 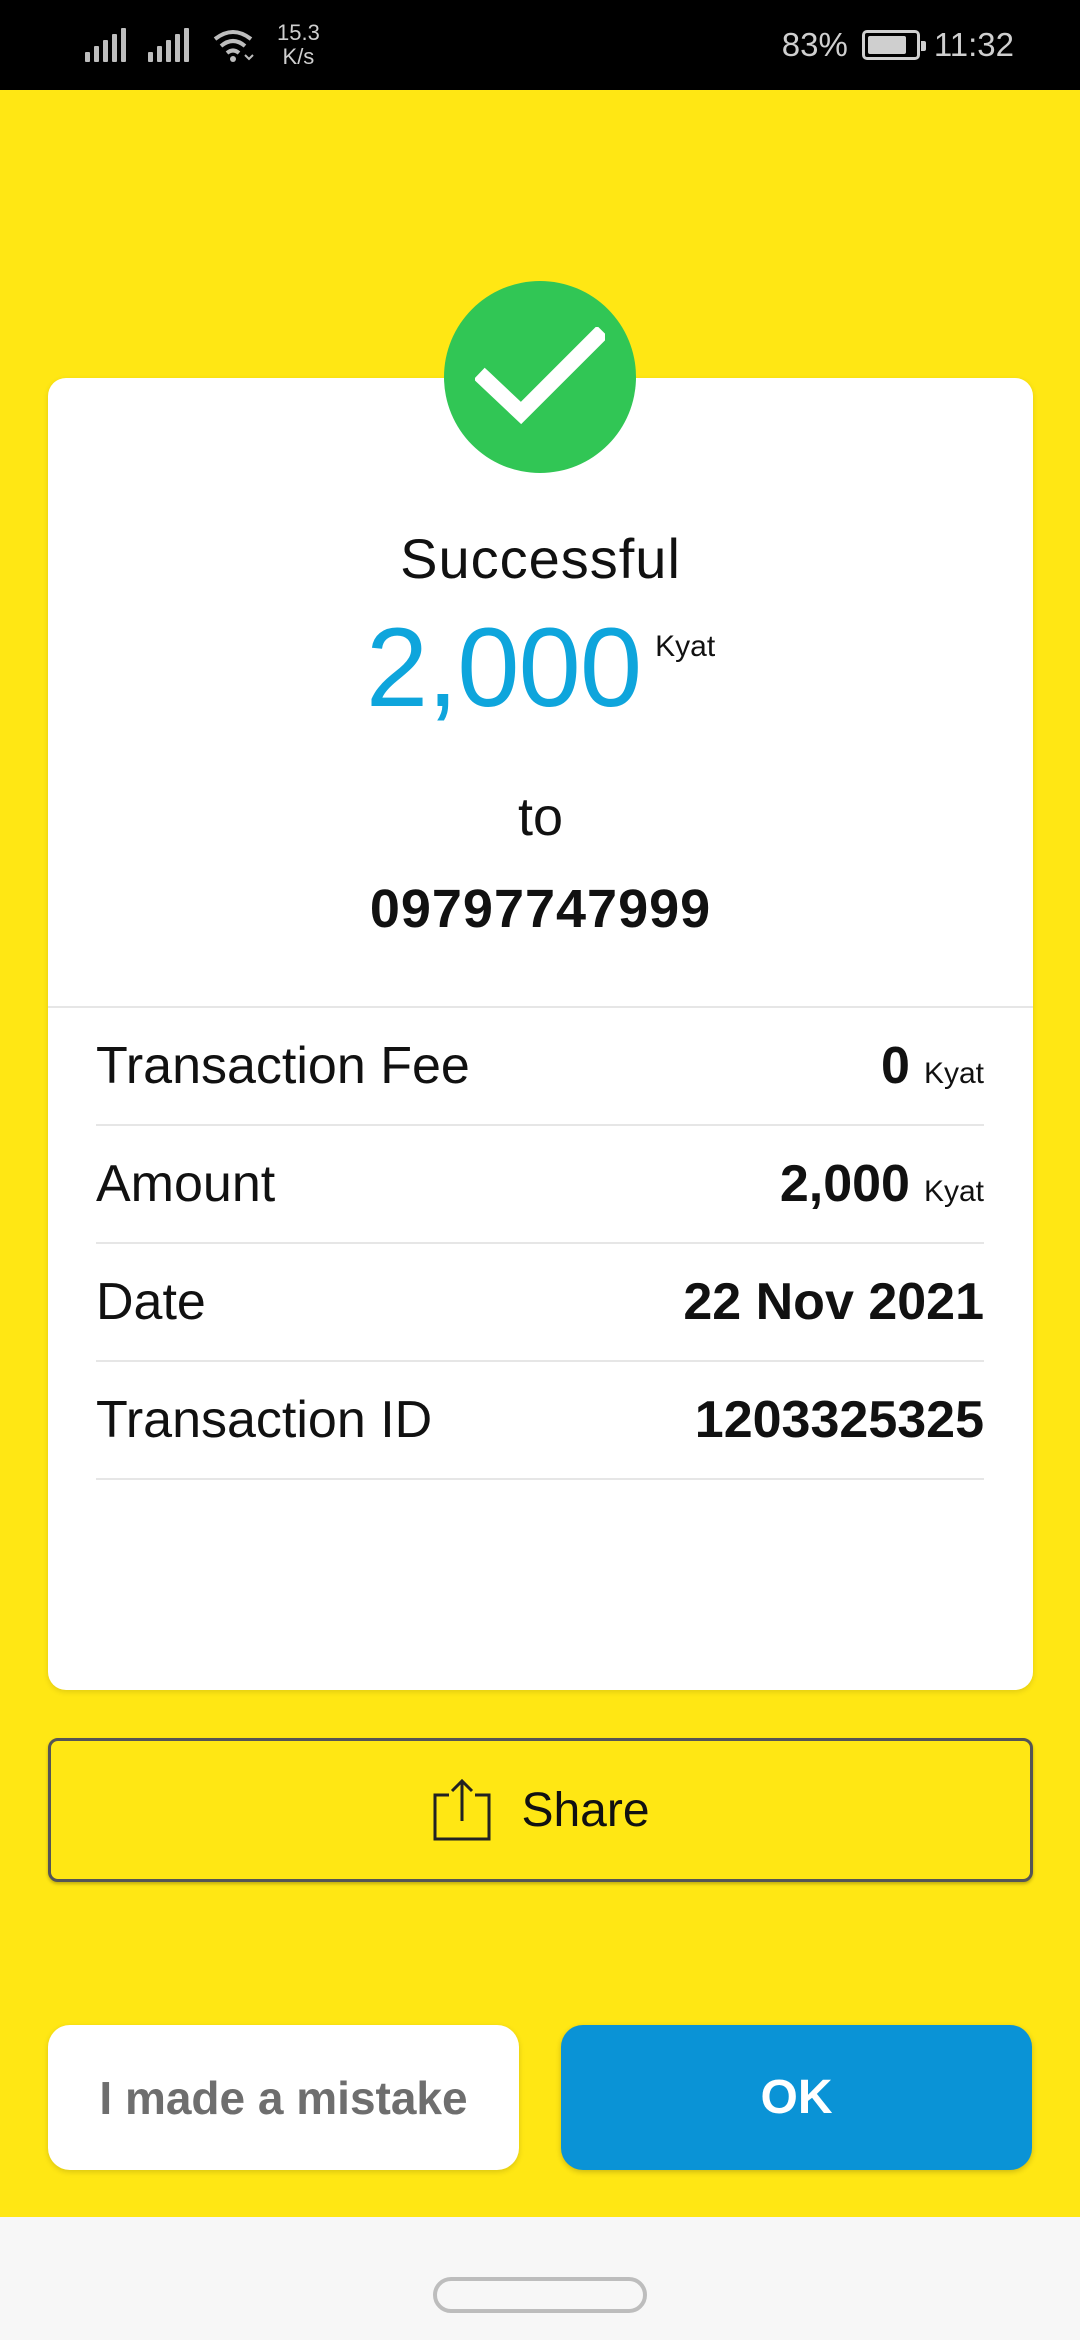 I want to click on wifi-icon, so click(x=233, y=46).